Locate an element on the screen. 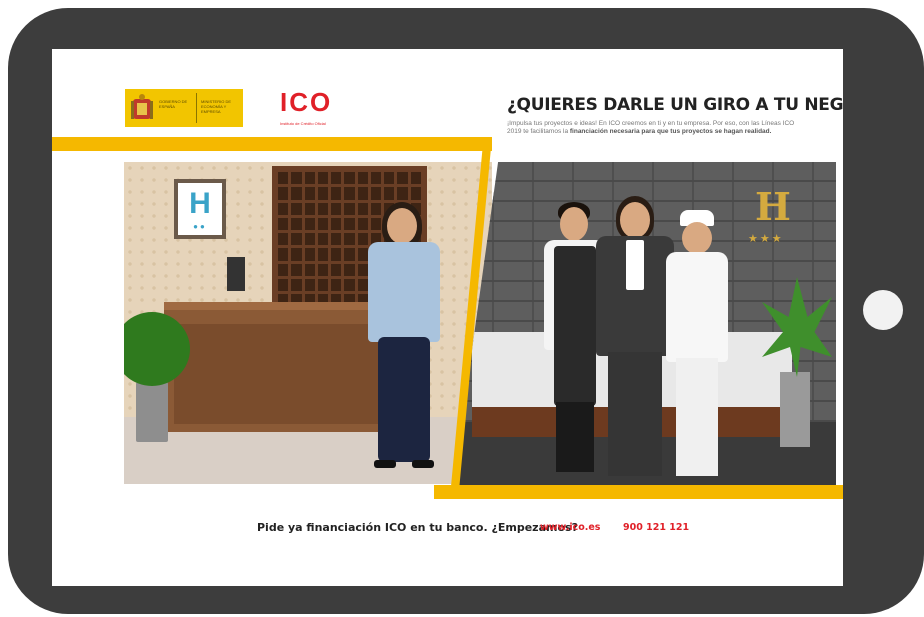 This screenshot has height=617, width=924. website-link: www.ico.es is located at coordinates (570, 527).